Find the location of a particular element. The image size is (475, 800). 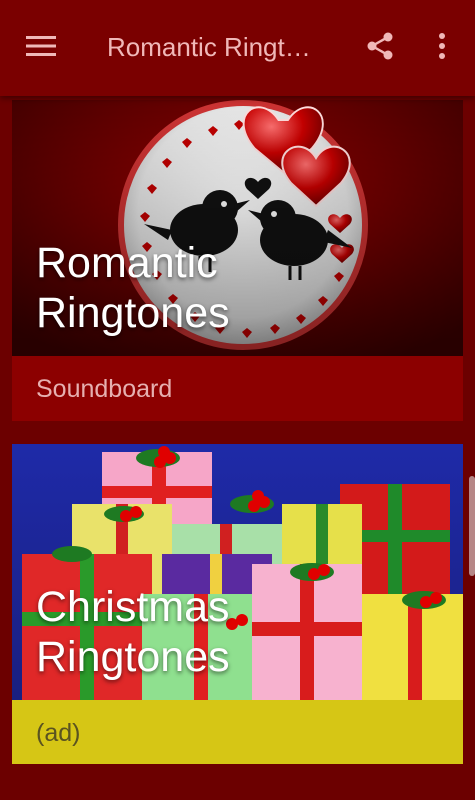

card-footer: Soundboard is located at coordinates (237, 388).